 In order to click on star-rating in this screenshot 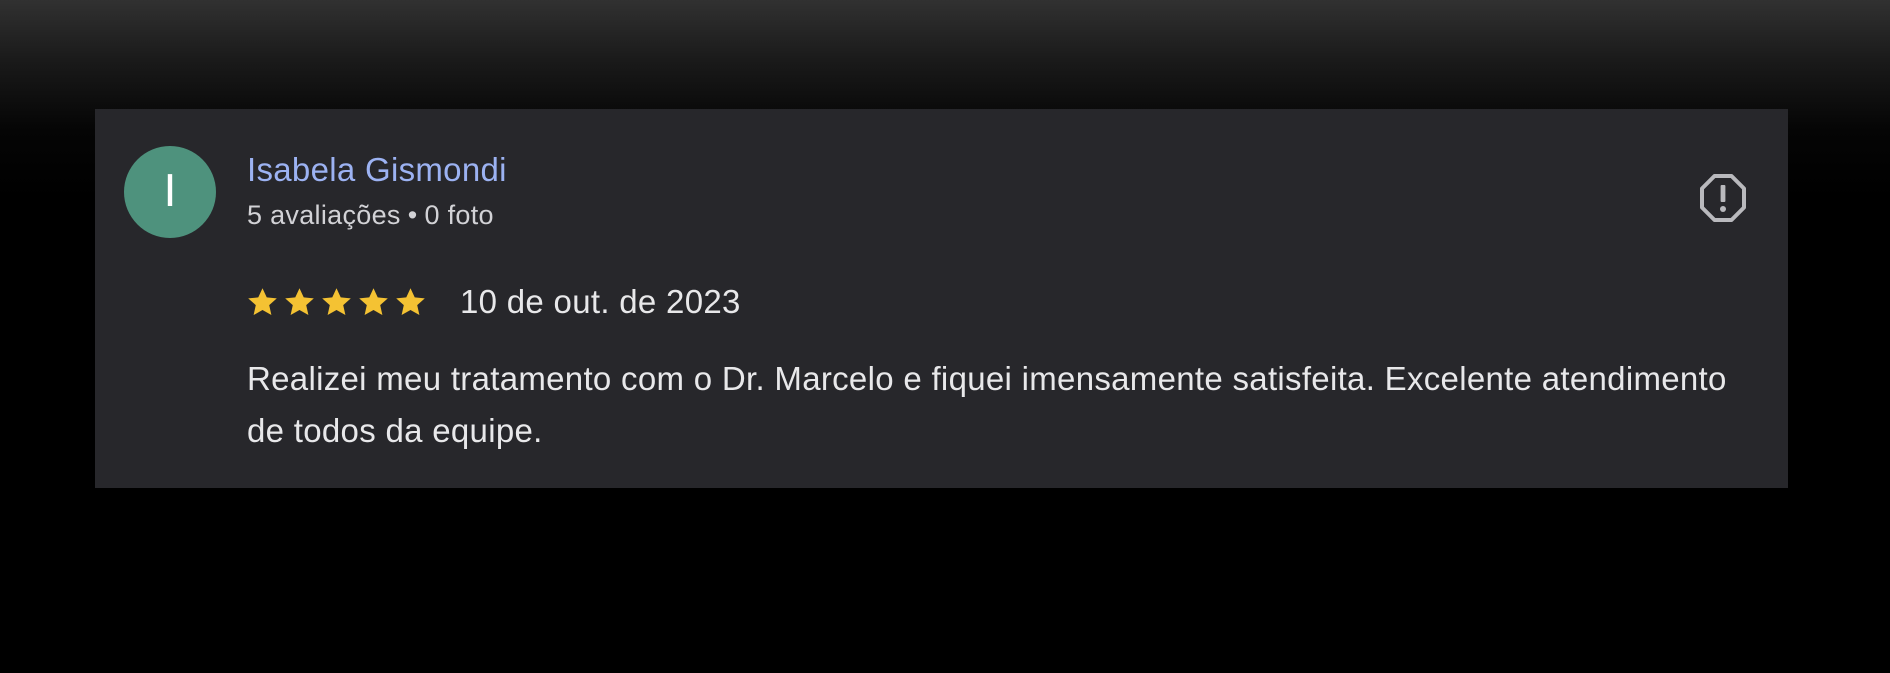, I will do `click(336, 302)`.